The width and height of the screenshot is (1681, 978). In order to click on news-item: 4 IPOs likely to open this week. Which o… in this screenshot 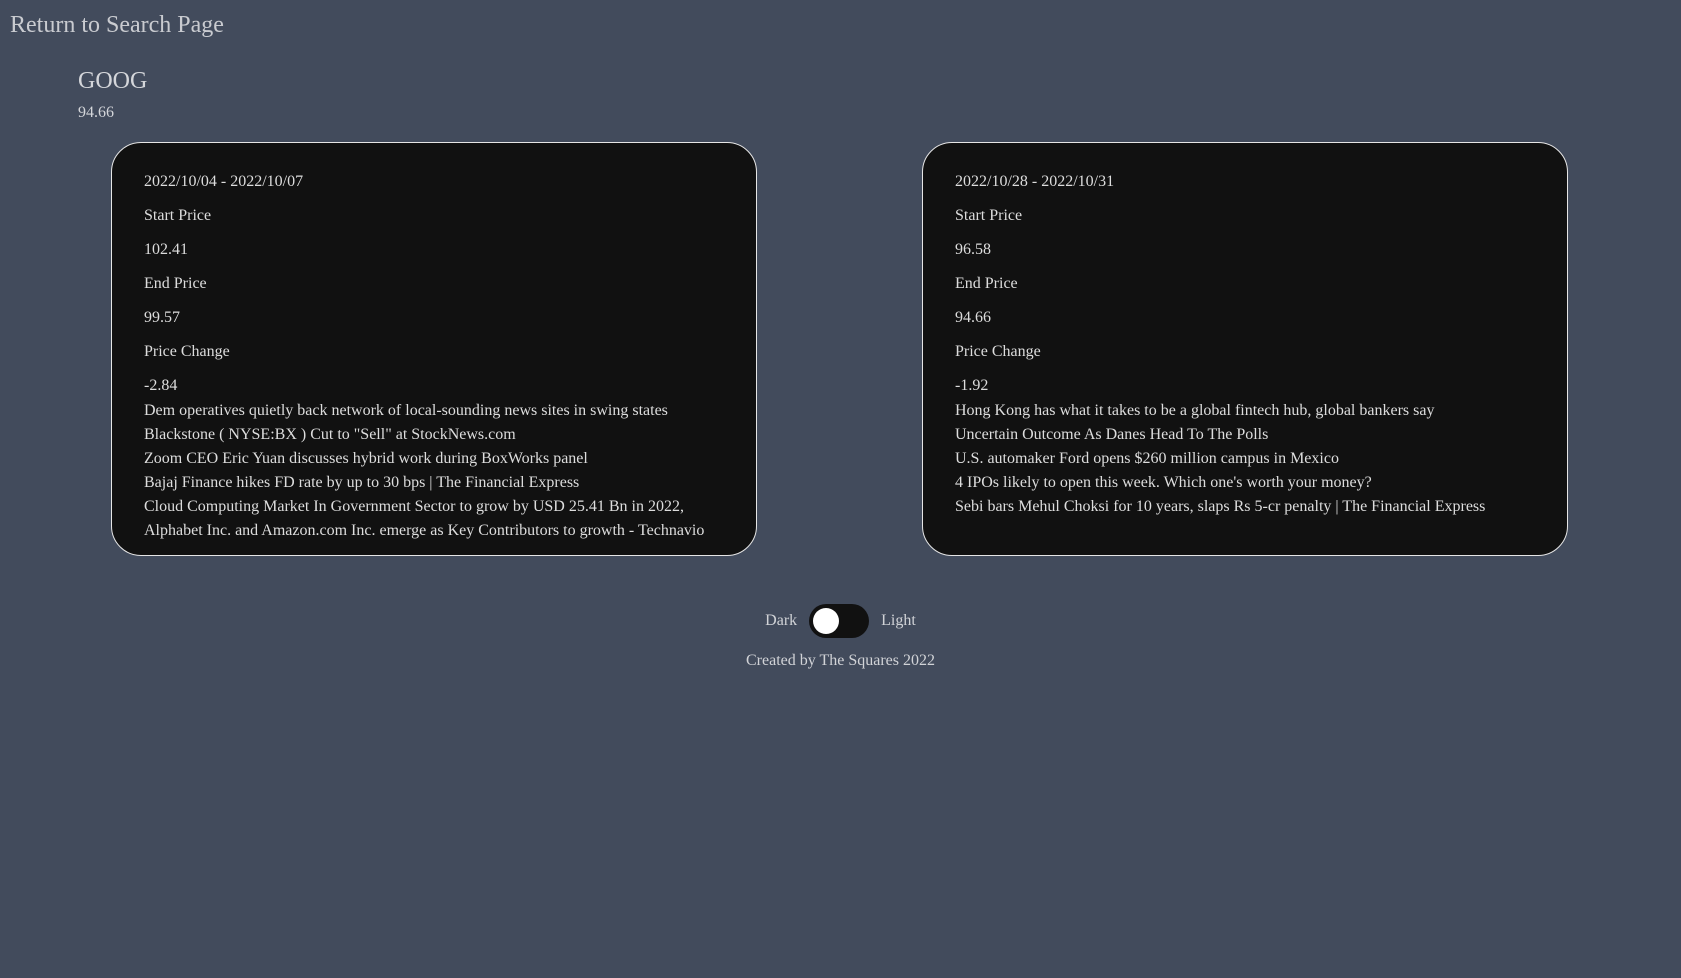, I will do `click(1246, 483)`.